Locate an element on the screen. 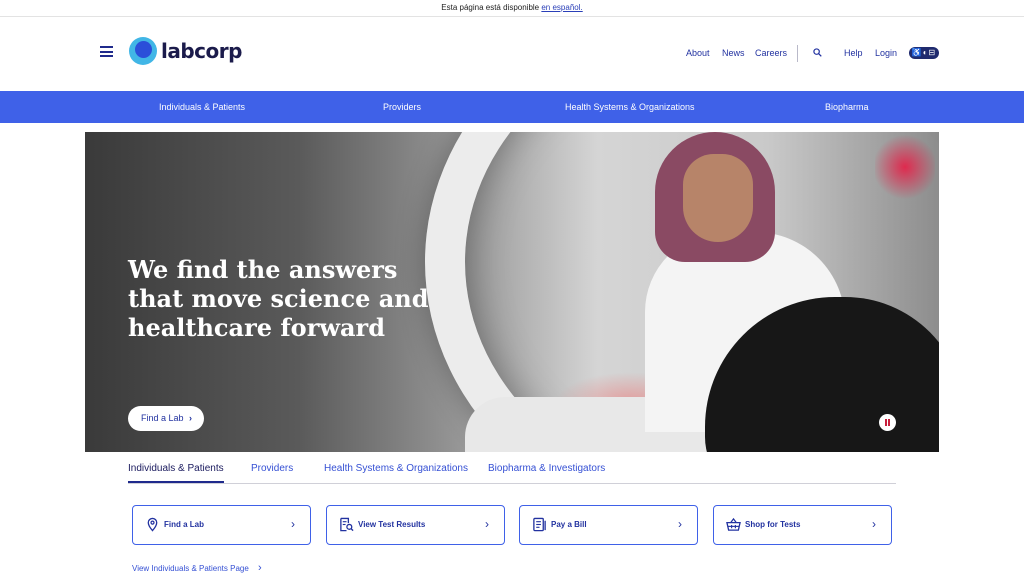 This screenshot has width=1024, height=576. nav-item-providers: Providers is located at coordinates (402, 107).